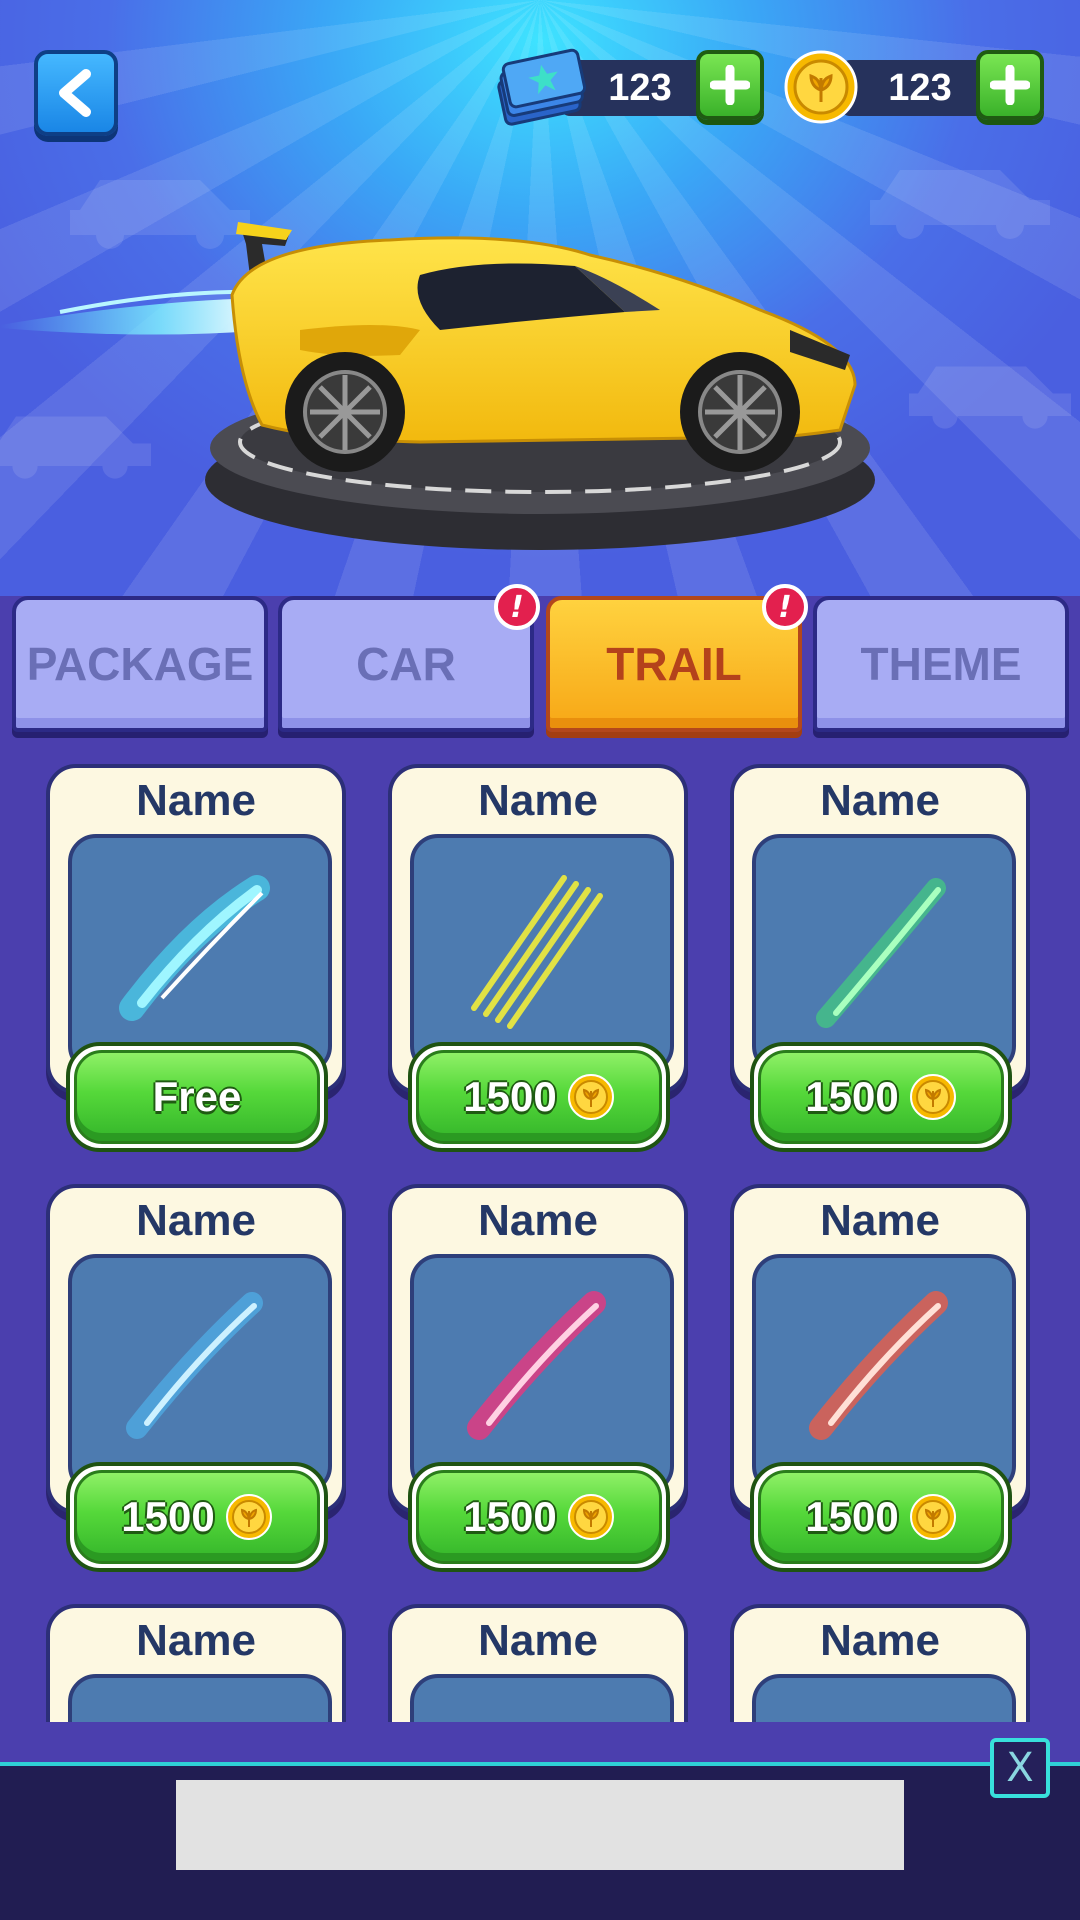 The width and height of the screenshot is (1080, 1920). I want to click on back-button, so click(76, 93).